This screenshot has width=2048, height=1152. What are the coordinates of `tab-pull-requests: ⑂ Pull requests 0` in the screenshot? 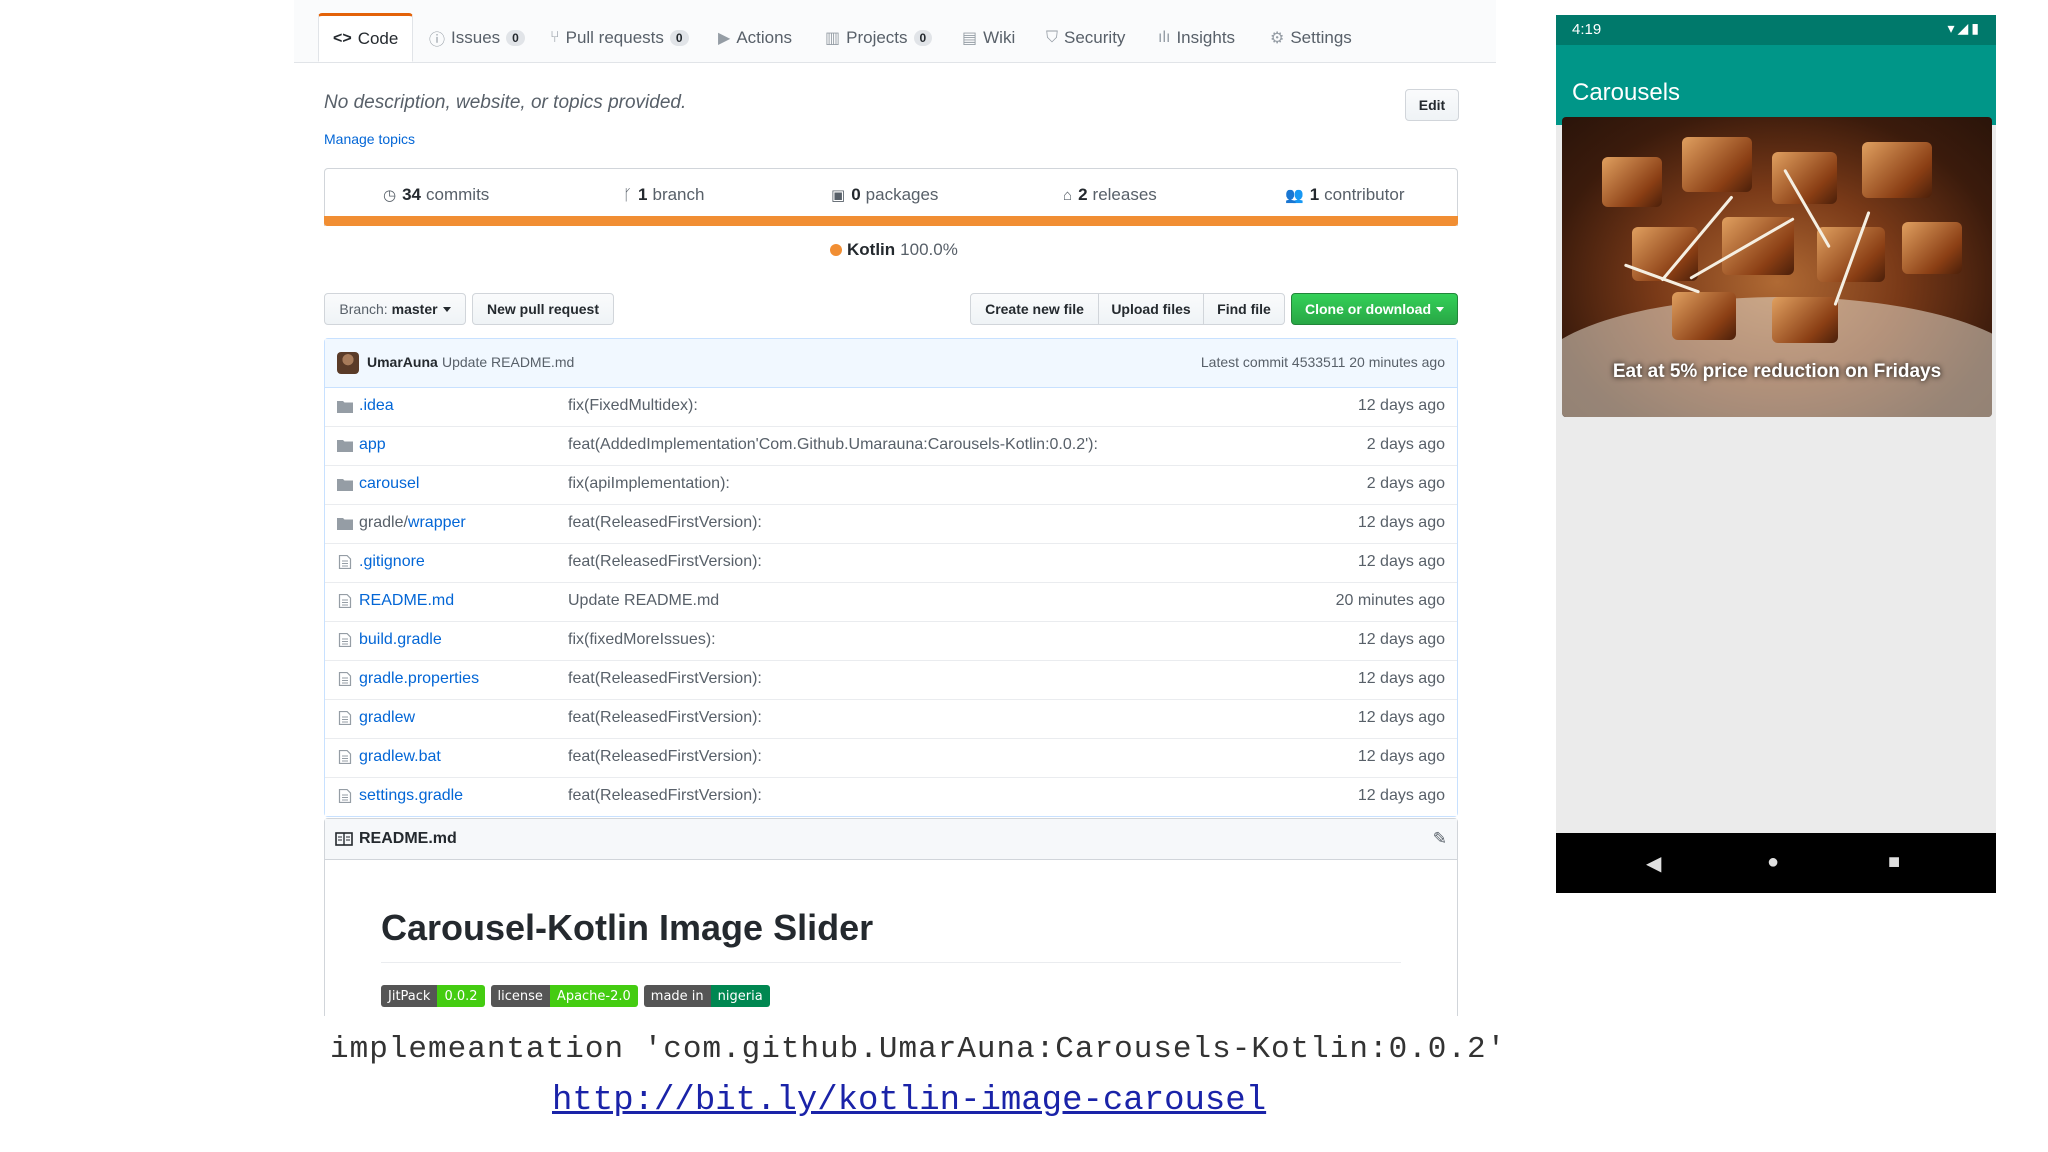 It's located at (619, 38).